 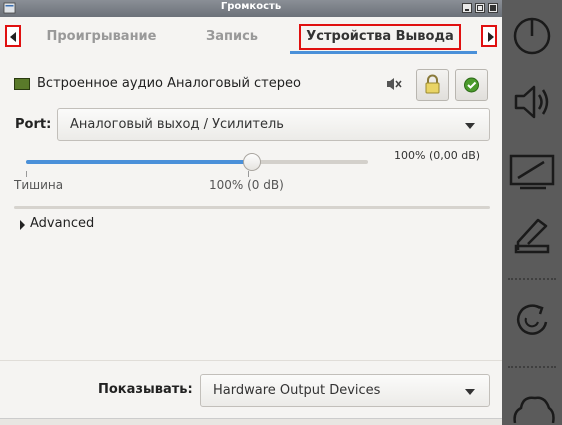 I want to click on tab-playback: Проигрывание, so click(x=101, y=37).